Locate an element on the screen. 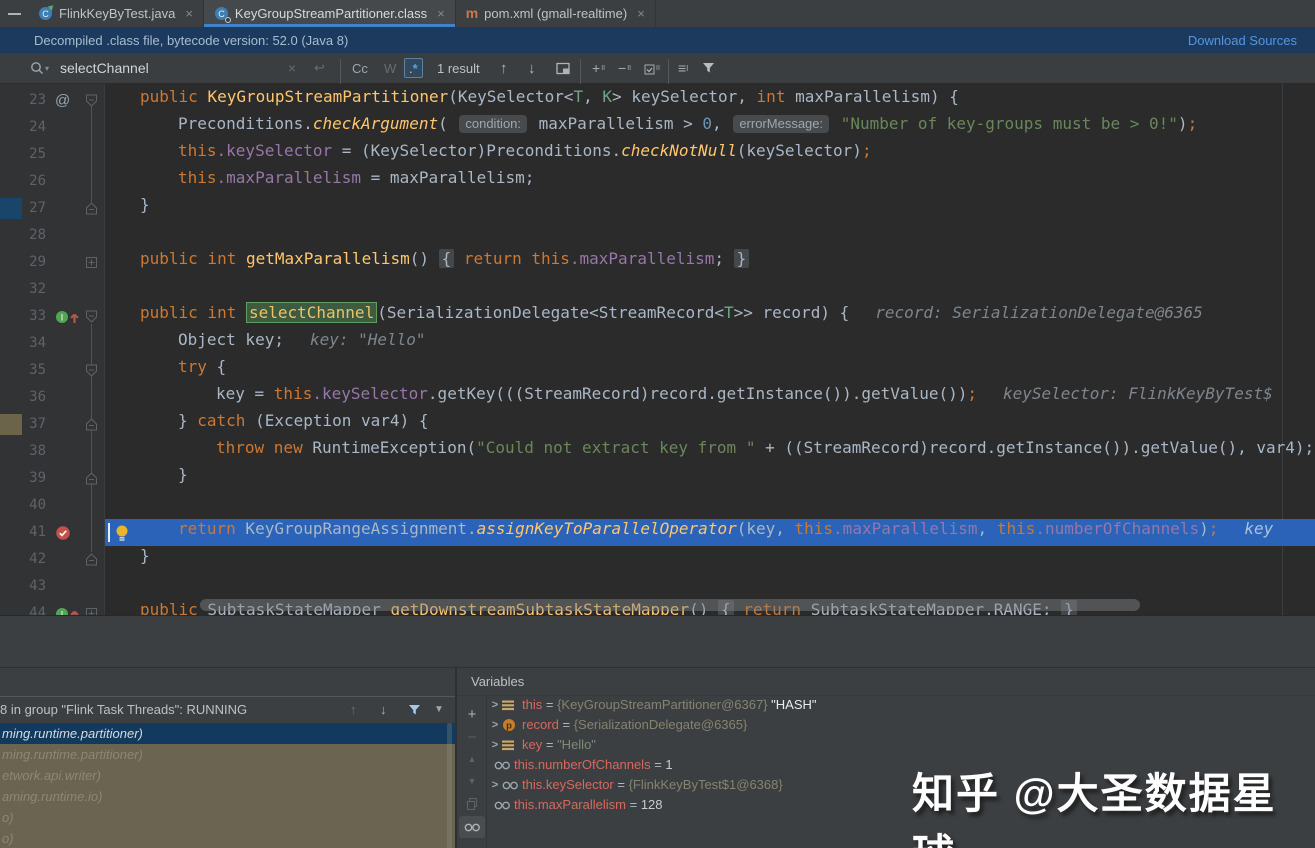 This screenshot has width=1315, height=848. move-down-icon: ▼ is located at coordinates (472, 781).